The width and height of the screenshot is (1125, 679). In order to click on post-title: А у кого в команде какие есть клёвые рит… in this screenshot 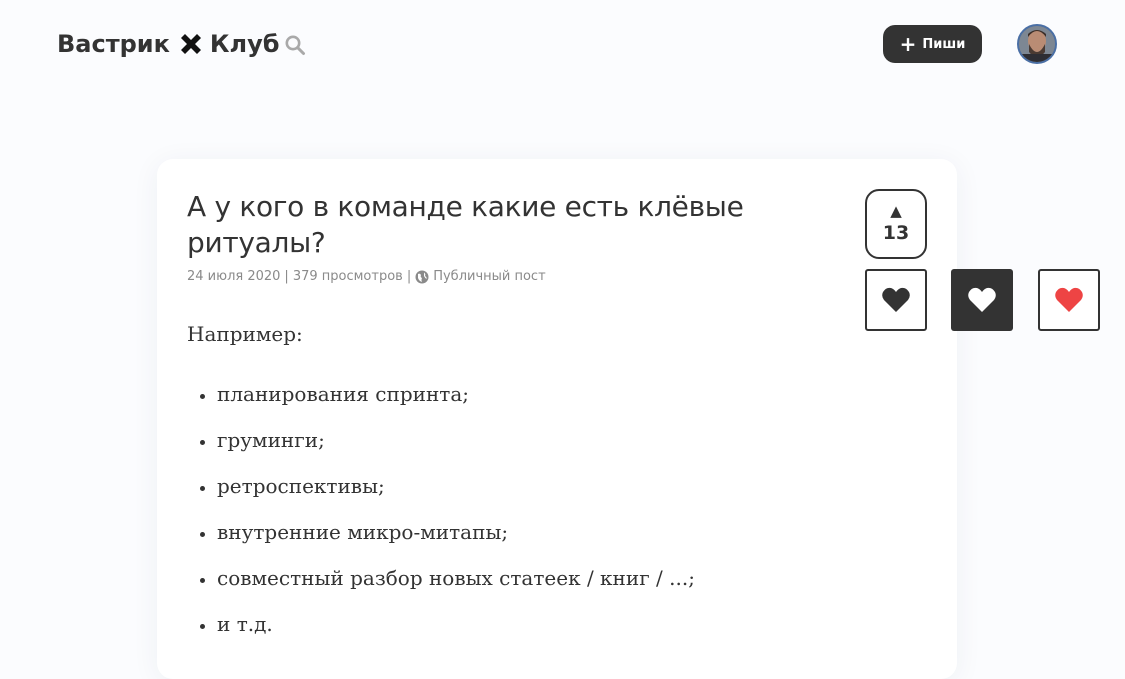, I will do `click(465, 224)`.